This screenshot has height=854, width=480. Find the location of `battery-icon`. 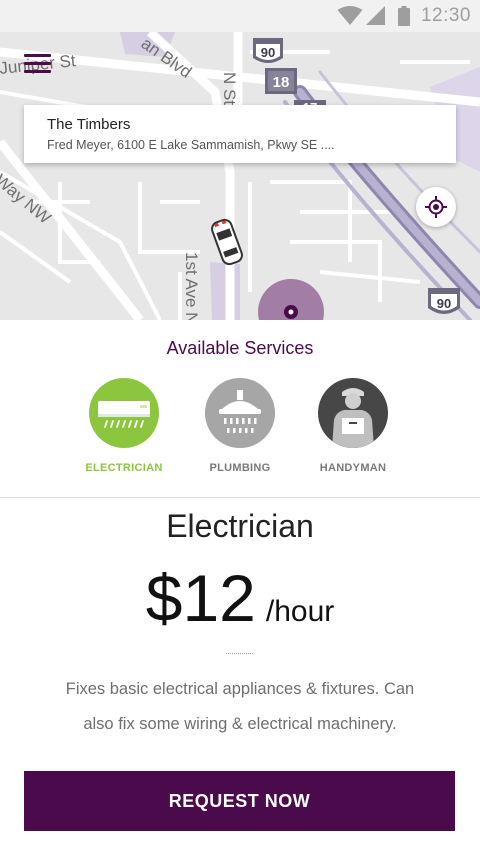

battery-icon is located at coordinates (404, 16).